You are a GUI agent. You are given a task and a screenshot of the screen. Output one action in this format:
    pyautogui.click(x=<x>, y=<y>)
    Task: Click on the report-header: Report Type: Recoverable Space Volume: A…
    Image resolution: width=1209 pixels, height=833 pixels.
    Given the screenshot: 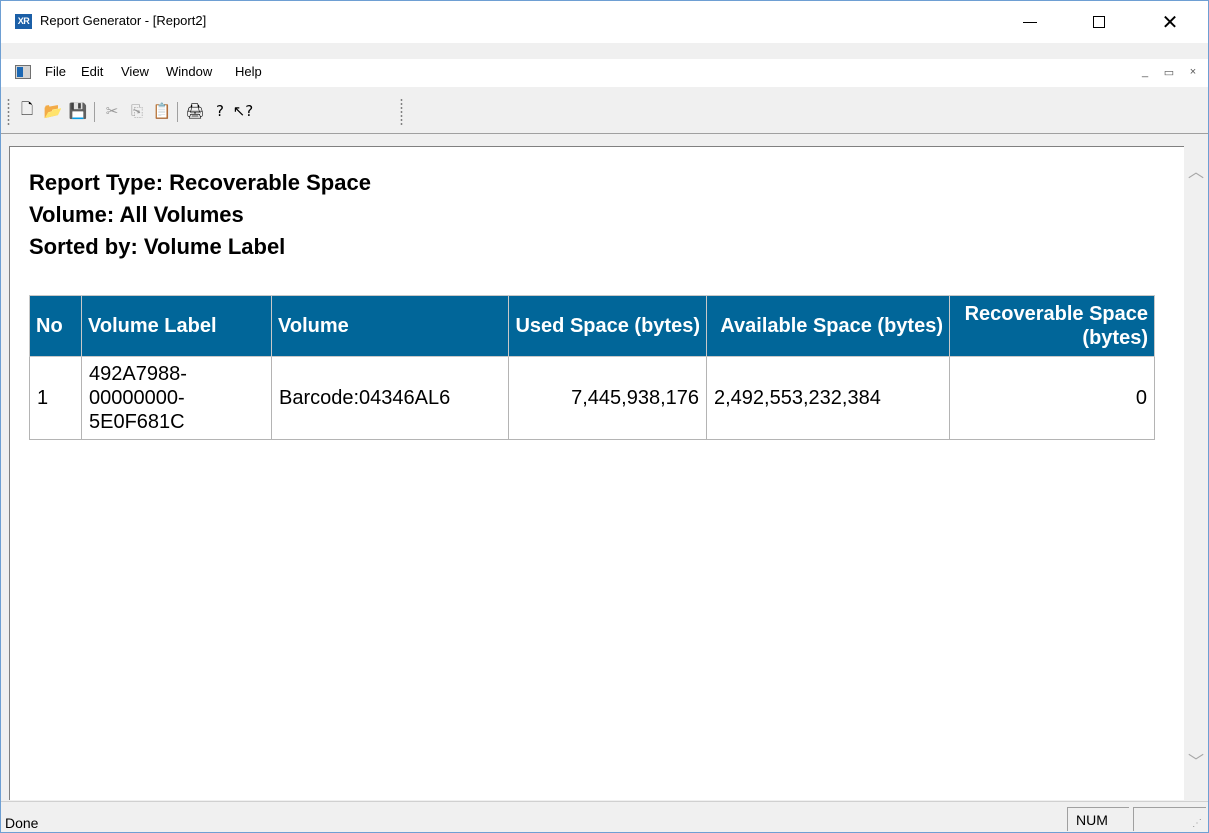 What is the action you would take?
    pyautogui.click(x=200, y=215)
    